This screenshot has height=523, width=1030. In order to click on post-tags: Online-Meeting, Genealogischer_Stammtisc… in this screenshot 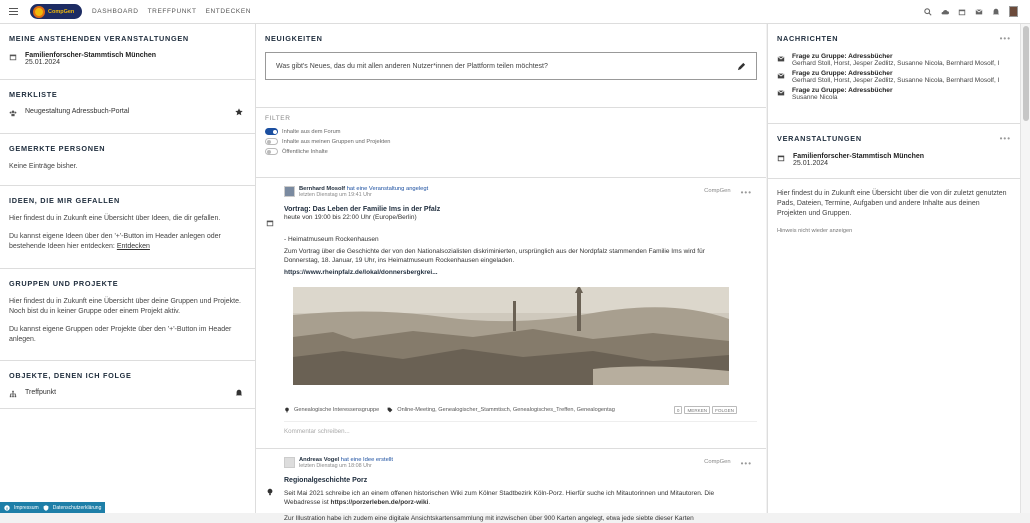, I will do `click(506, 410)`.